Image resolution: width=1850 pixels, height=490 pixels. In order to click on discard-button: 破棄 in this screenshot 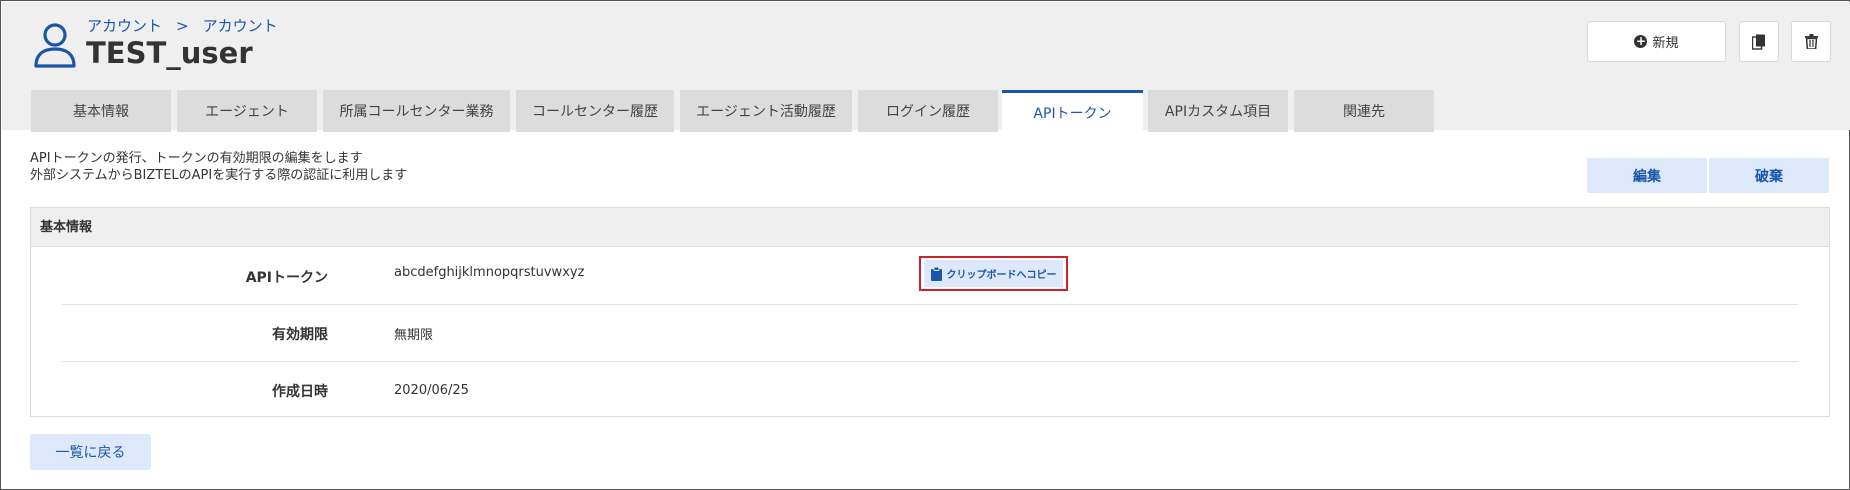, I will do `click(1769, 175)`.